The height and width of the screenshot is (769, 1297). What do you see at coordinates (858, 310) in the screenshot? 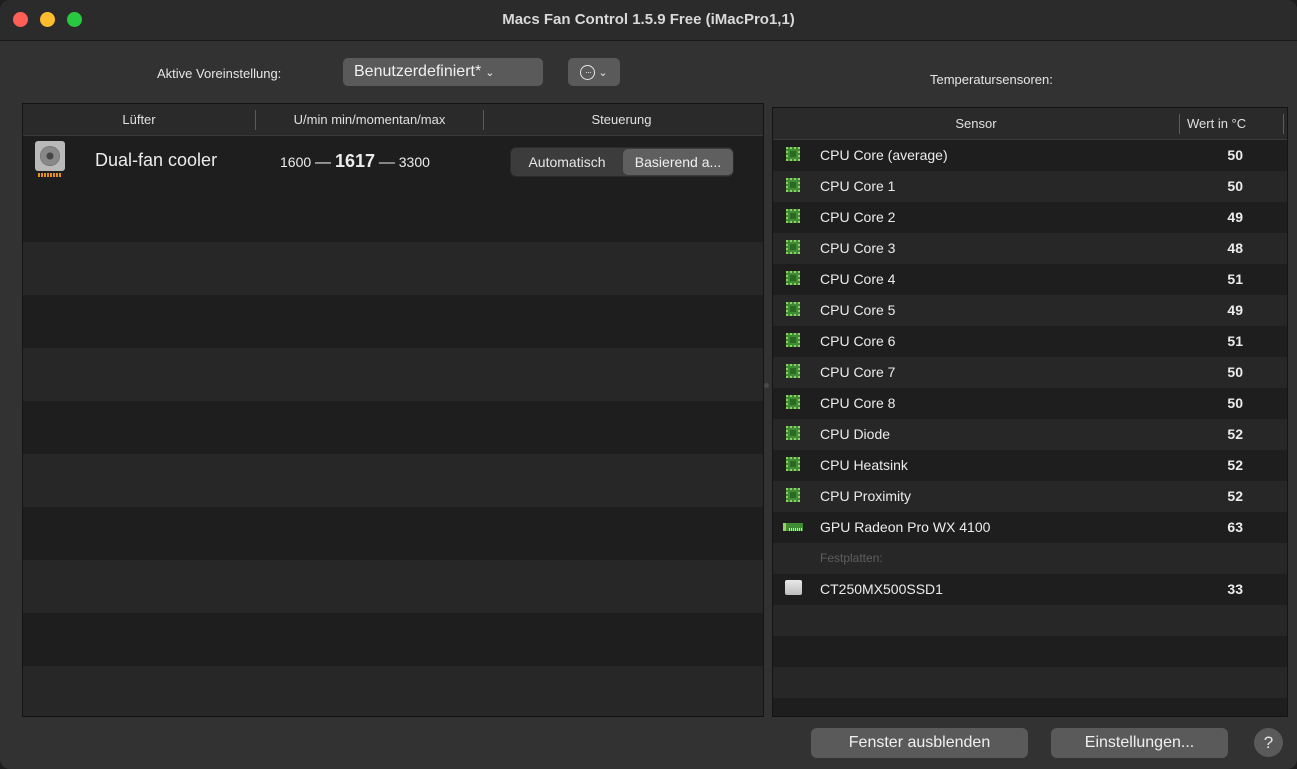
I see `sensor-name: CPU Core 5` at bounding box center [858, 310].